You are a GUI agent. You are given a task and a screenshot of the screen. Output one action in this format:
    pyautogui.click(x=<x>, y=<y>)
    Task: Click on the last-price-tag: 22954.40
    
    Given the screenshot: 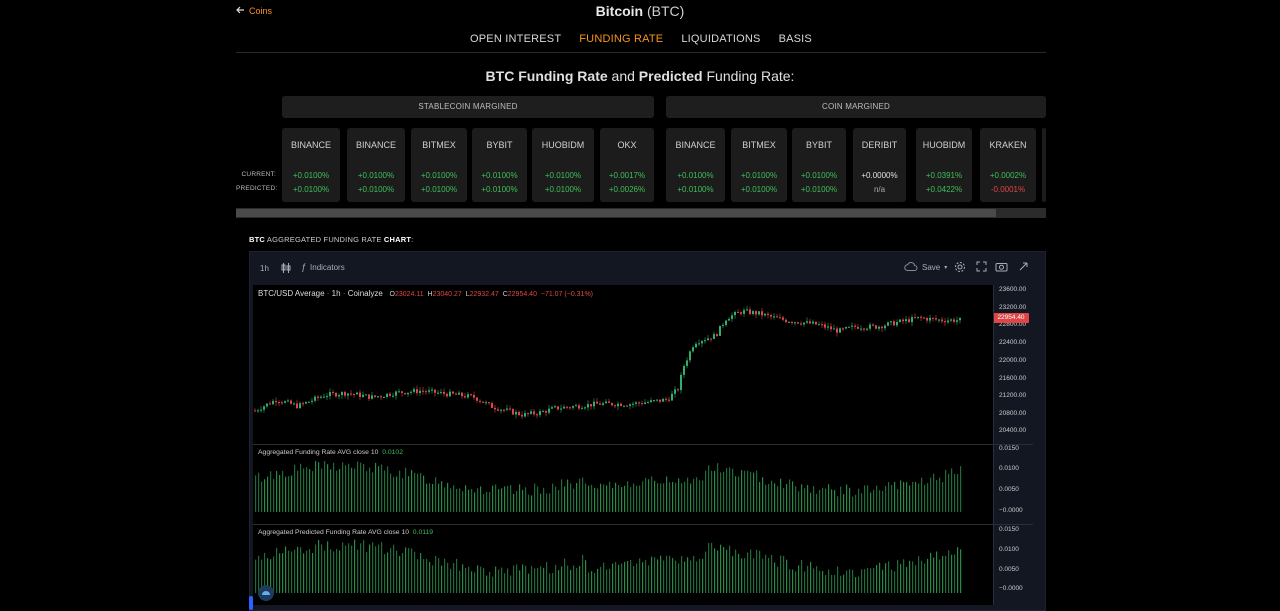 What is the action you would take?
    pyautogui.click(x=1011, y=318)
    